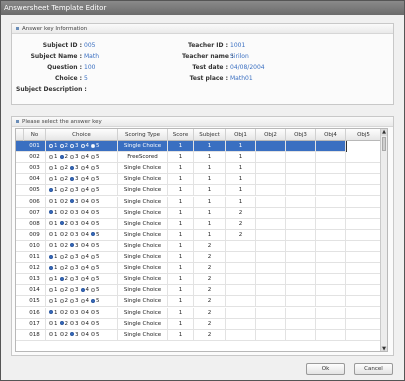  I want to click on table-row: 013 1 2 3 4 5 Single Choice 1 2, so click(201, 280).